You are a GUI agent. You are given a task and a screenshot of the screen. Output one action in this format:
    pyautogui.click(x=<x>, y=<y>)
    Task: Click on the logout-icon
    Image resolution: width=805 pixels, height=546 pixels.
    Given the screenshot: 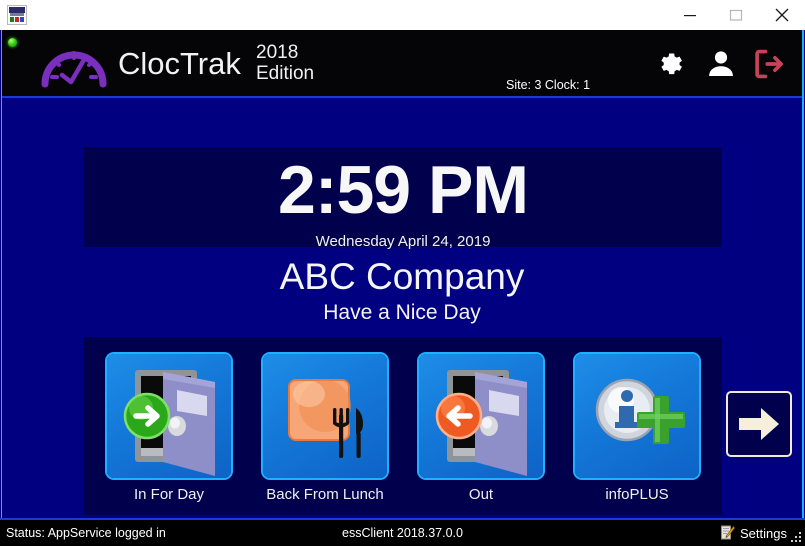 What is the action you would take?
    pyautogui.click(x=769, y=64)
    